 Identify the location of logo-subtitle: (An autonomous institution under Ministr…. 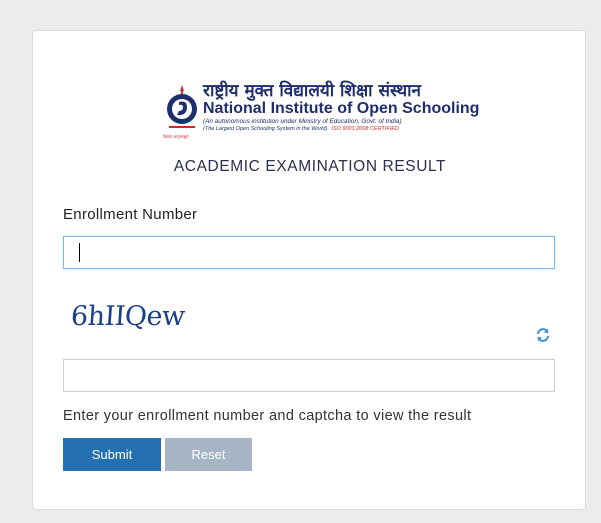
(302, 121).